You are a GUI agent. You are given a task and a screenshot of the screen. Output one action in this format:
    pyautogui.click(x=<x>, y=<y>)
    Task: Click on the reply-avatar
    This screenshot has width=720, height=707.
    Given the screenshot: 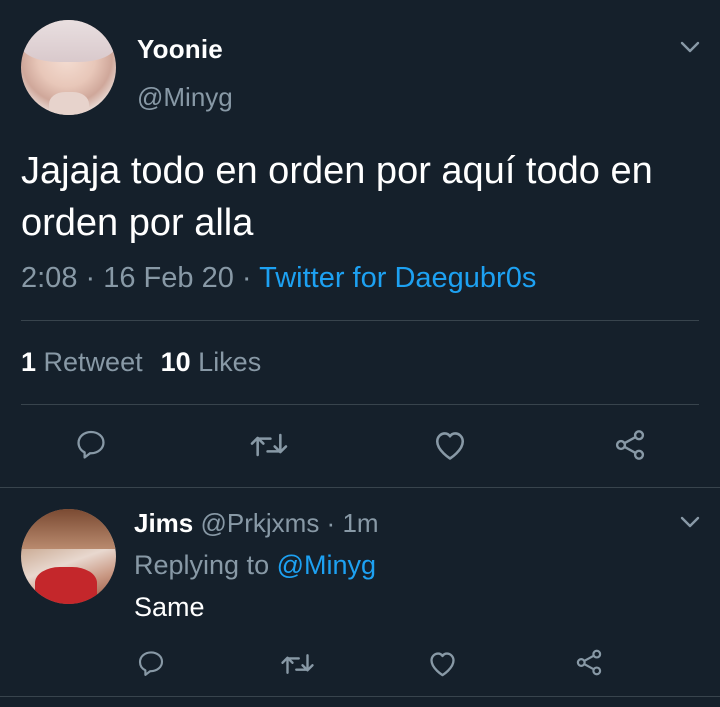 What is the action you would take?
    pyautogui.click(x=68, y=556)
    